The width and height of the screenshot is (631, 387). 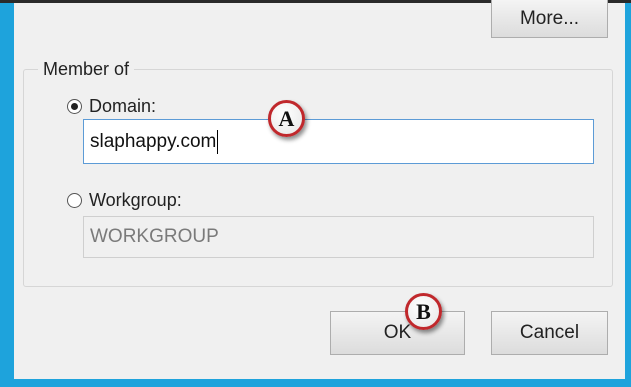 I want to click on domain-input-value: slaphappy.com, so click(x=153, y=141).